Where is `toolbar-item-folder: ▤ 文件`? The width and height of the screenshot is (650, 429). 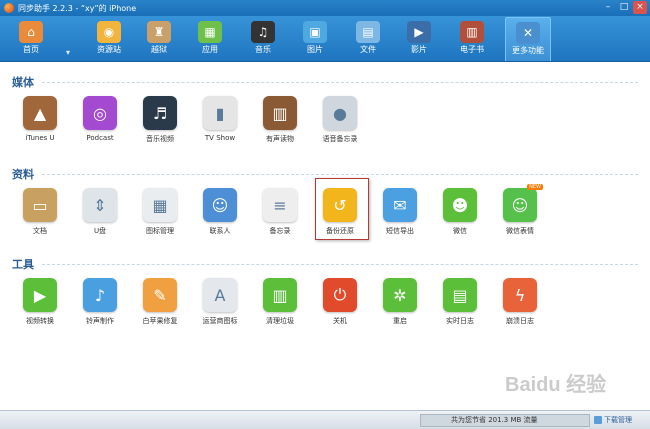
toolbar-item-folder: ▤ 文件 is located at coordinates (368, 39).